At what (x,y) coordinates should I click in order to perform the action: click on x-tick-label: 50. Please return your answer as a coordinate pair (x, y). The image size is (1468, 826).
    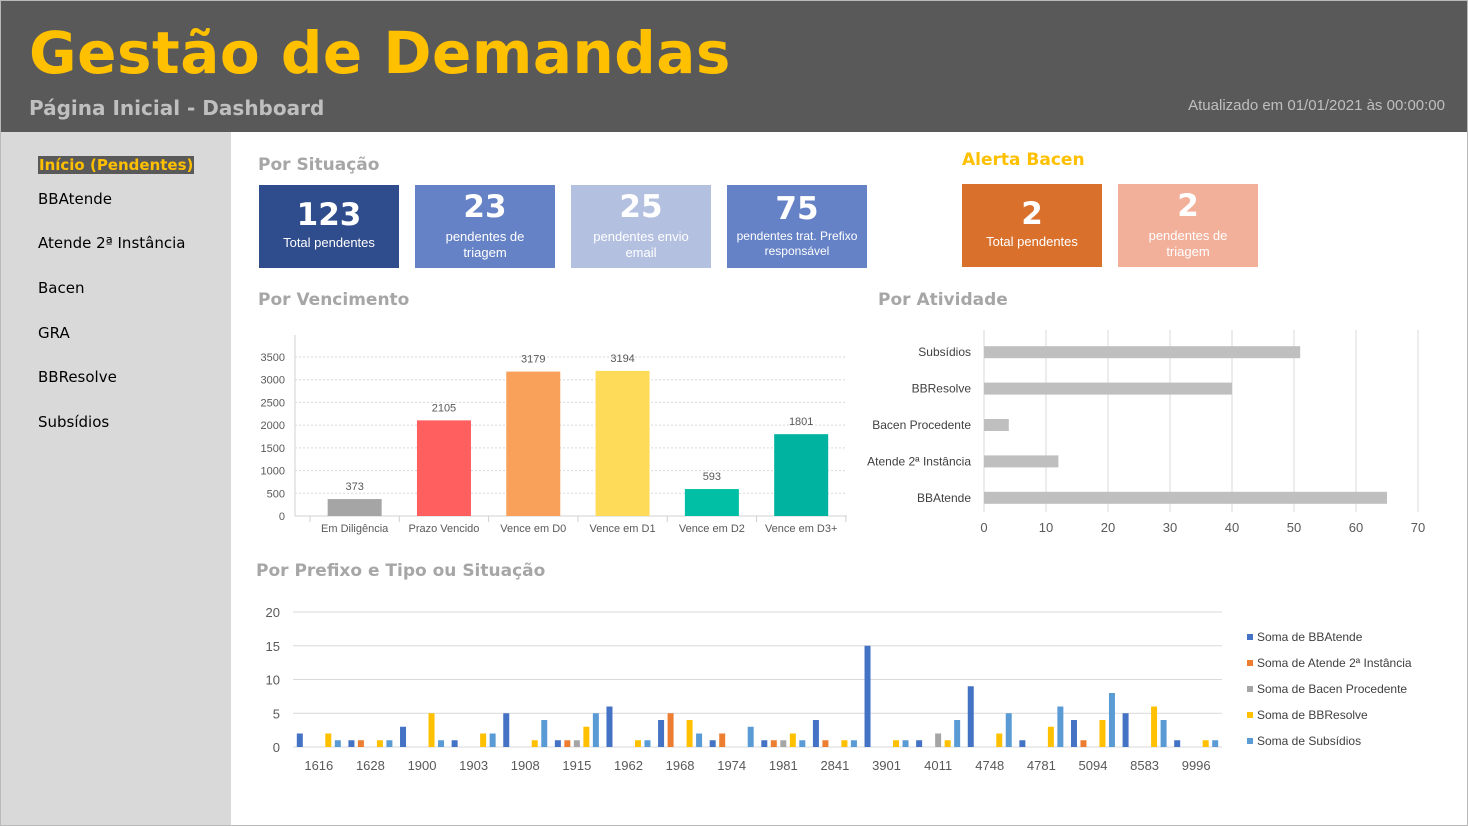
    Looking at the image, I should click on (1294, 527).